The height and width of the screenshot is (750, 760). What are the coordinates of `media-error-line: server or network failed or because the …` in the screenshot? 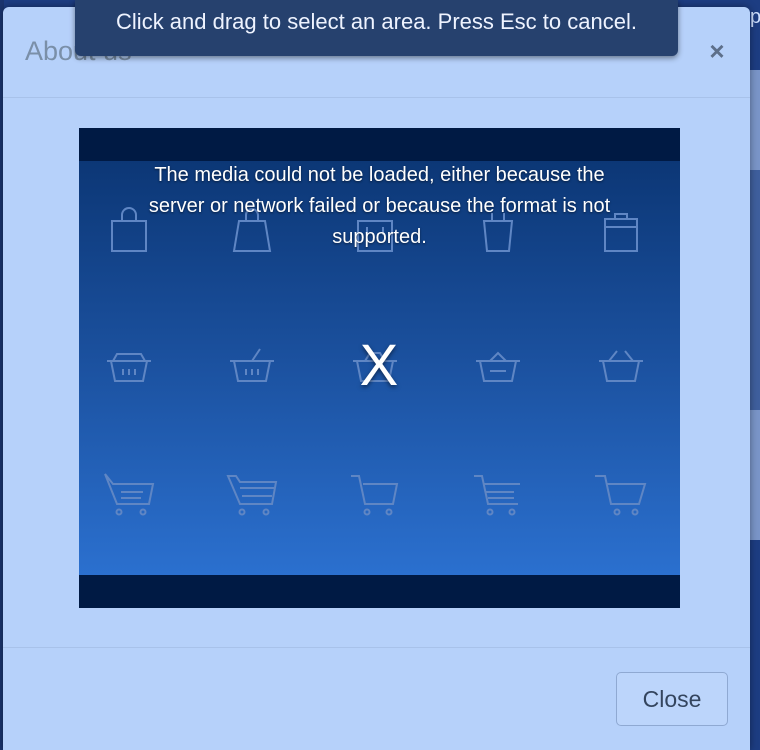 It's located at (379, 206).